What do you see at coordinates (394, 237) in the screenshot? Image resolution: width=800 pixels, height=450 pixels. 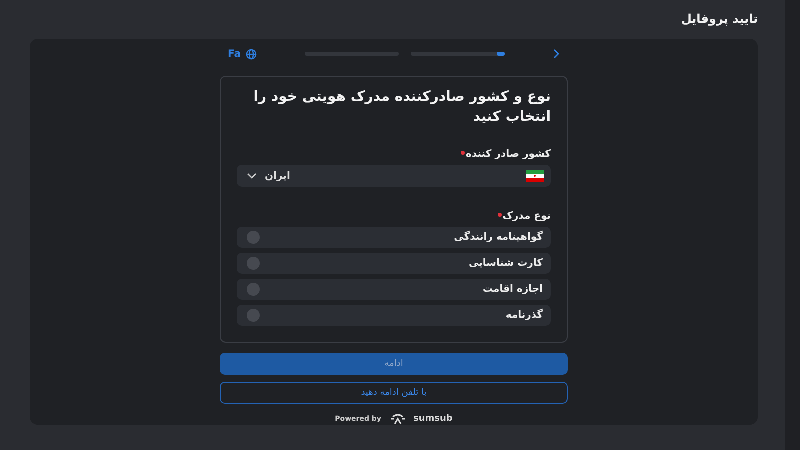 I see `document-option: گواهینامه رانندگی` at bounding box center [394, 237].